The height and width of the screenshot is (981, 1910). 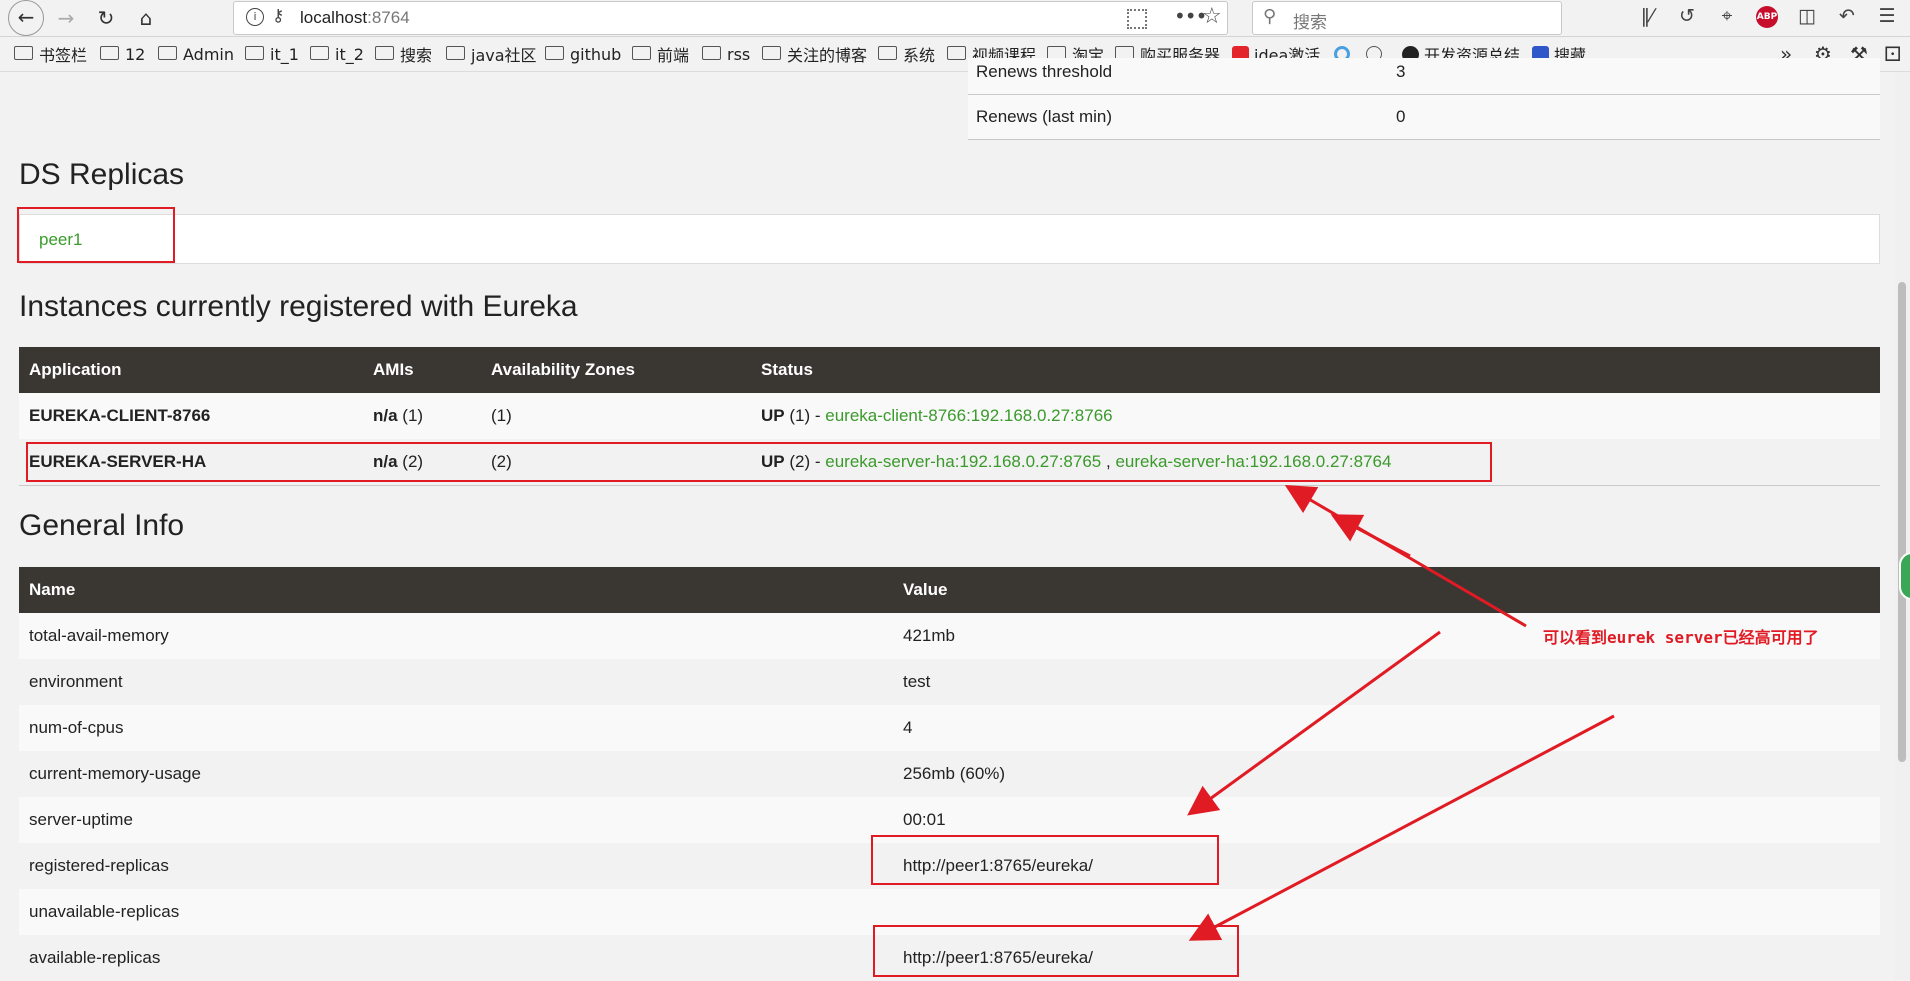 I want to click on arrow-to-registered, so click(x=1314, y=723).